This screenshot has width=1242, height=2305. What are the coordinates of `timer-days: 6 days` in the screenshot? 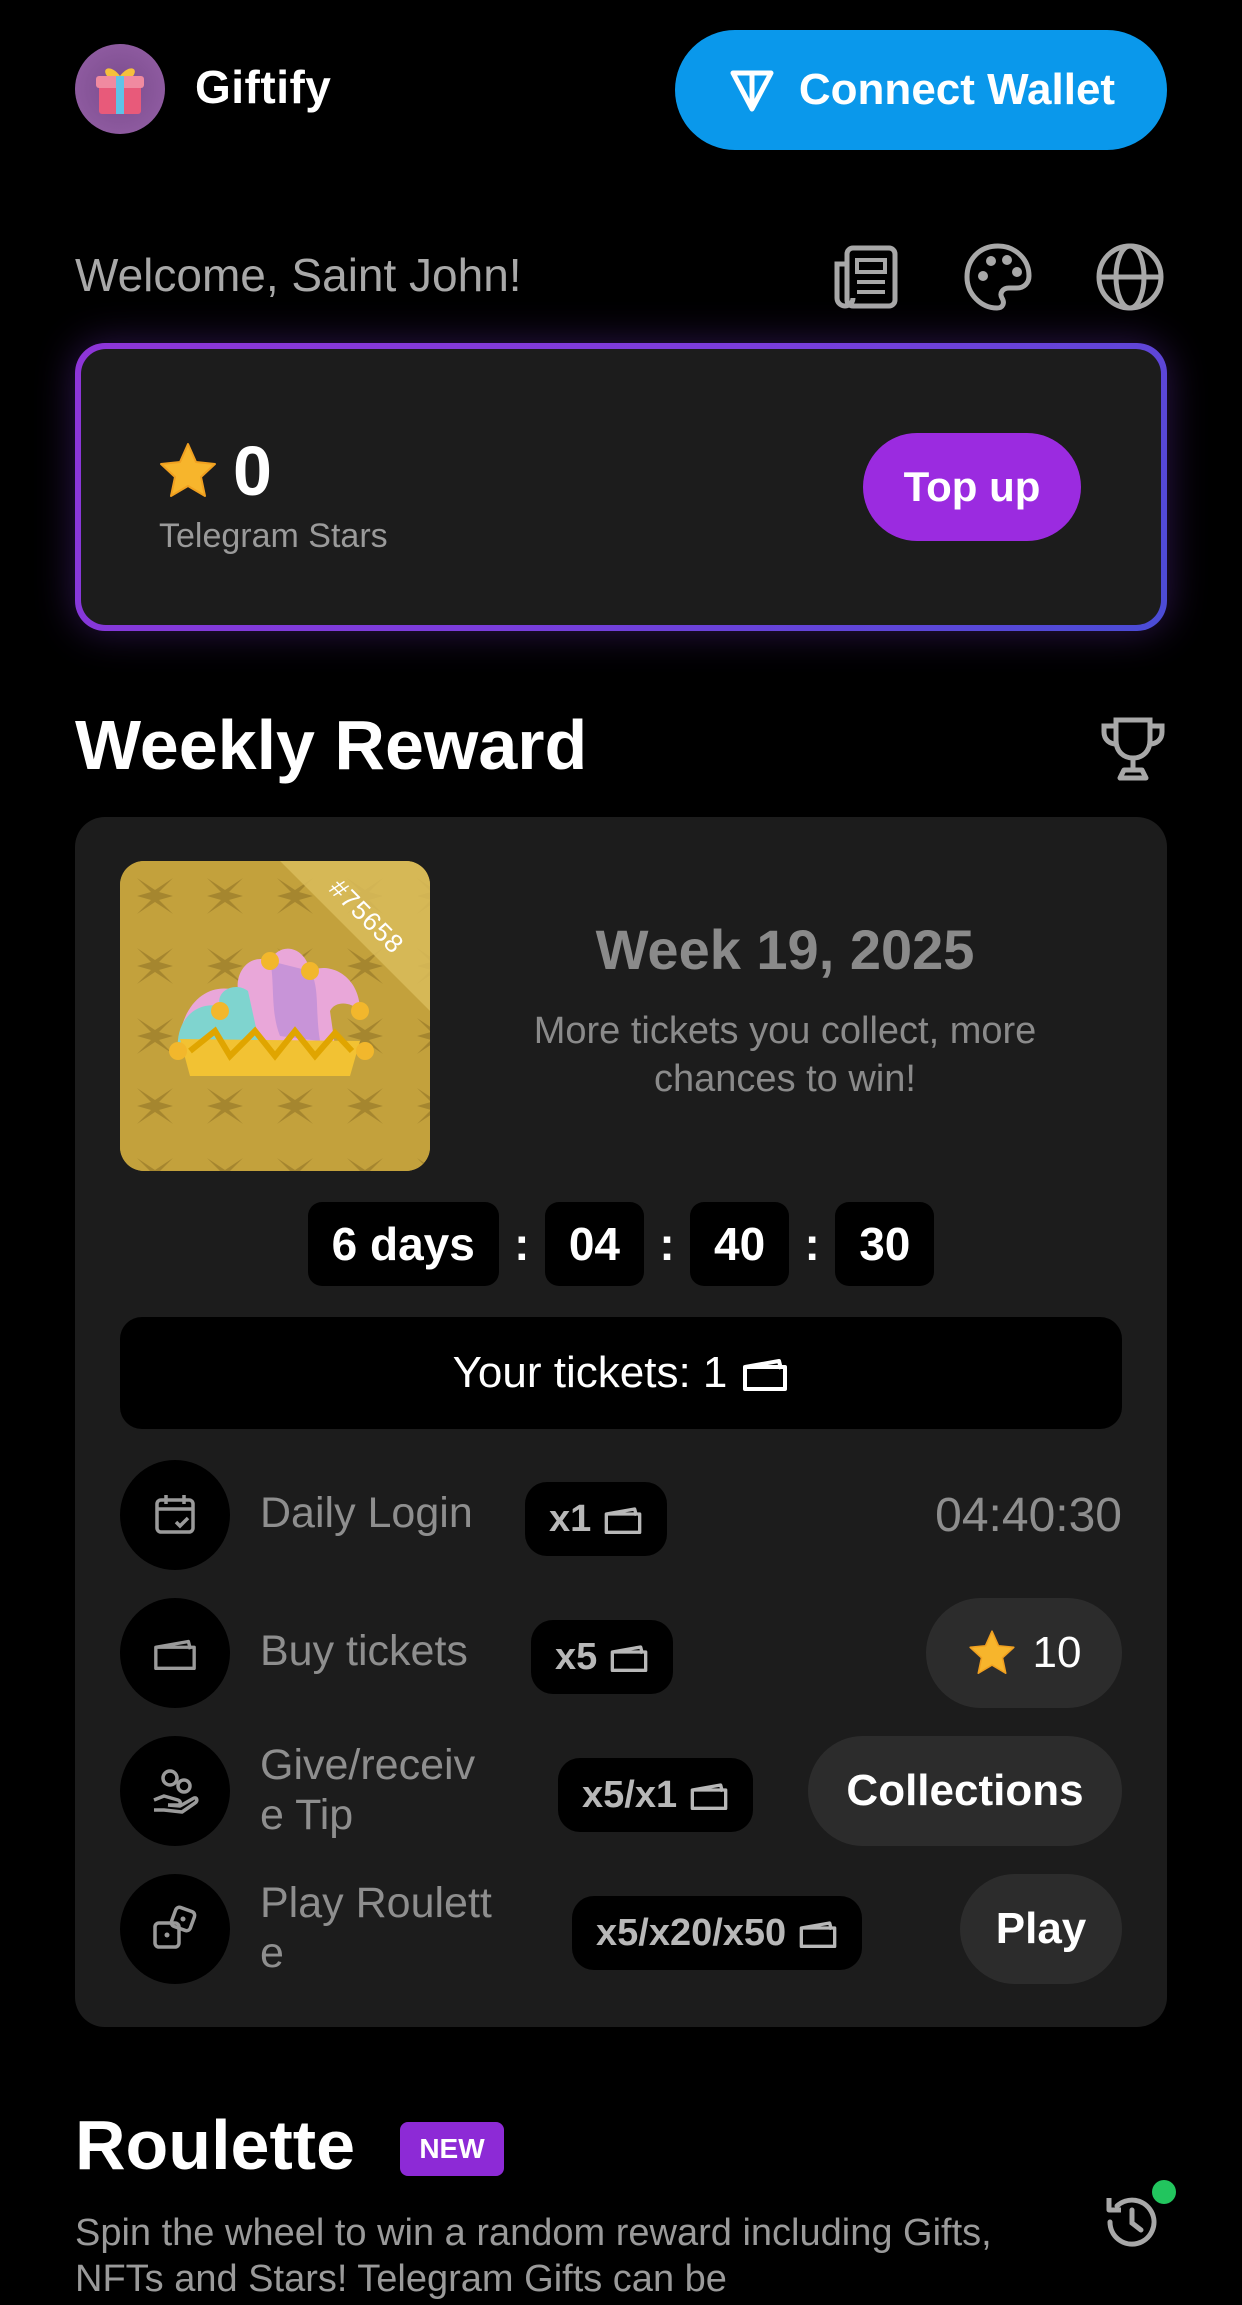 It's located at (403, 1244).